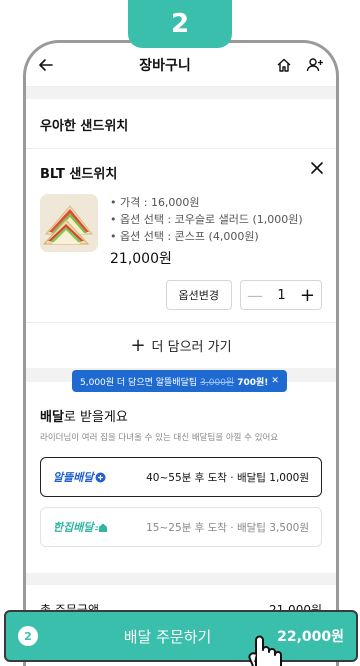 The height and width of the screenshot is (666, 360). What do you see at coordinates (101, 527) in the screenshot?
I see `house-fast-icon` at bounding box center [101, 527].